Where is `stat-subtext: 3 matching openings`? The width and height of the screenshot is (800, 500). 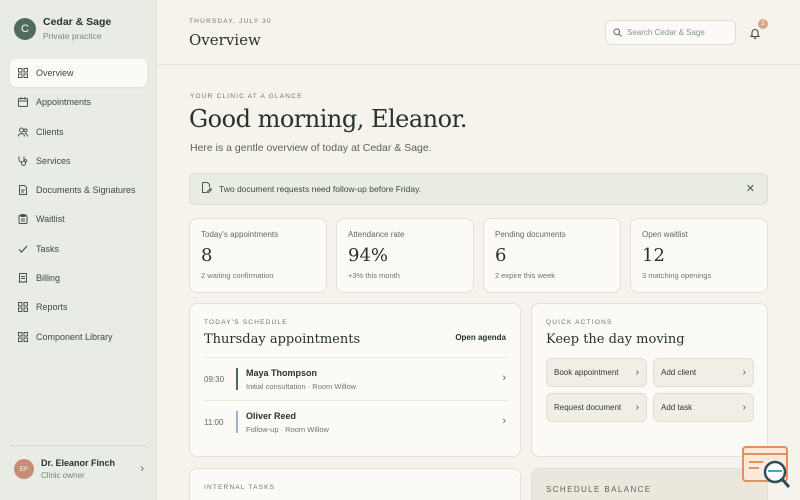 stat-subtext: 3 matching openings is located at coordinates (677, 275).